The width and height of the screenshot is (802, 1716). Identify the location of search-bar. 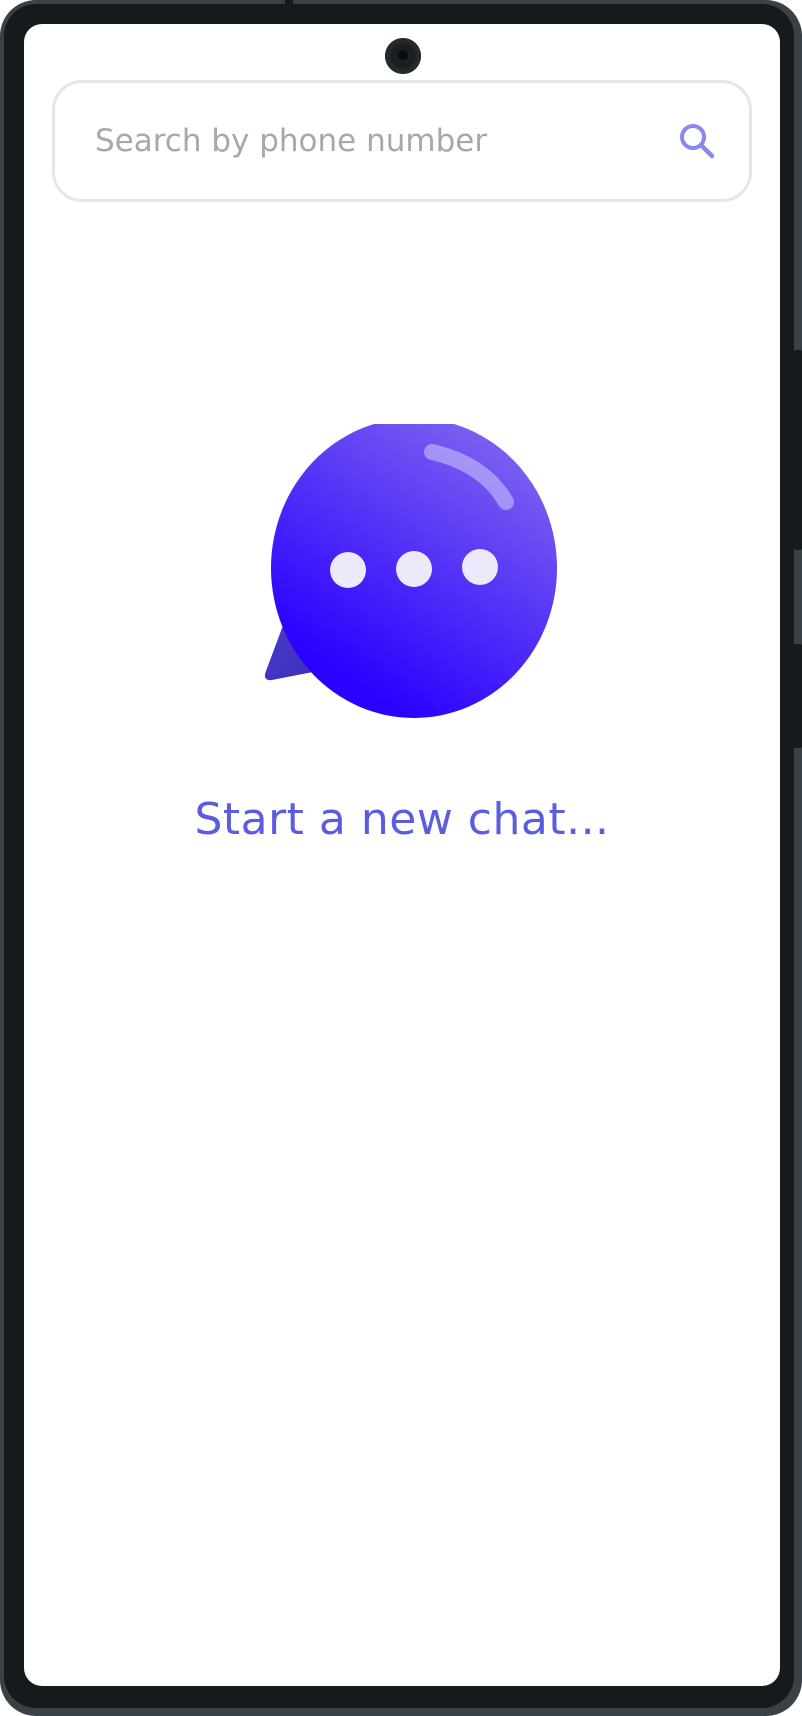
(402, 141).